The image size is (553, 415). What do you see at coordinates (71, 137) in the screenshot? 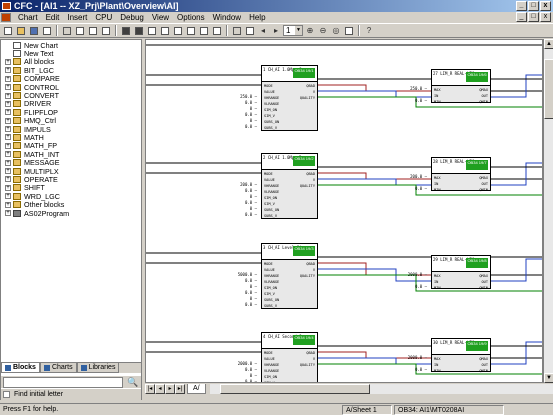
I see `tree-item: + MATH` at bounding box center [71, 137].